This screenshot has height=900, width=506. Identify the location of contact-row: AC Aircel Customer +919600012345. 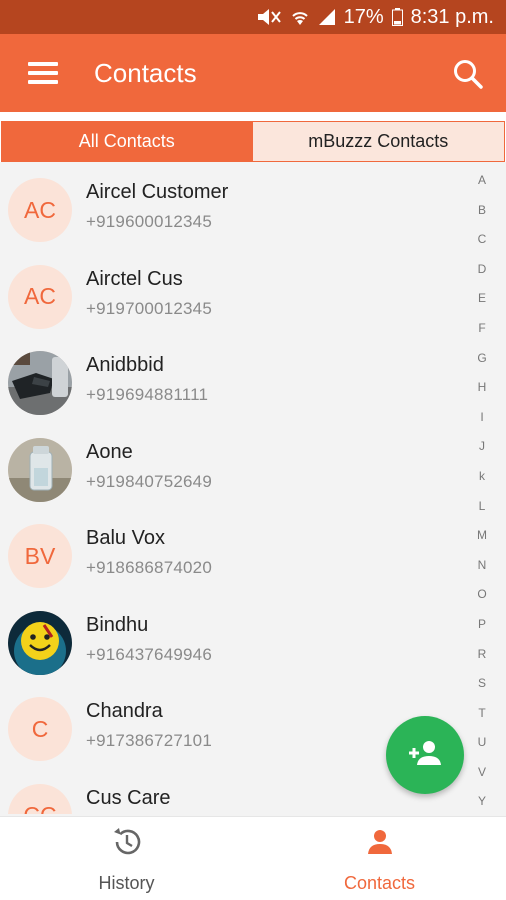
(235, 205).